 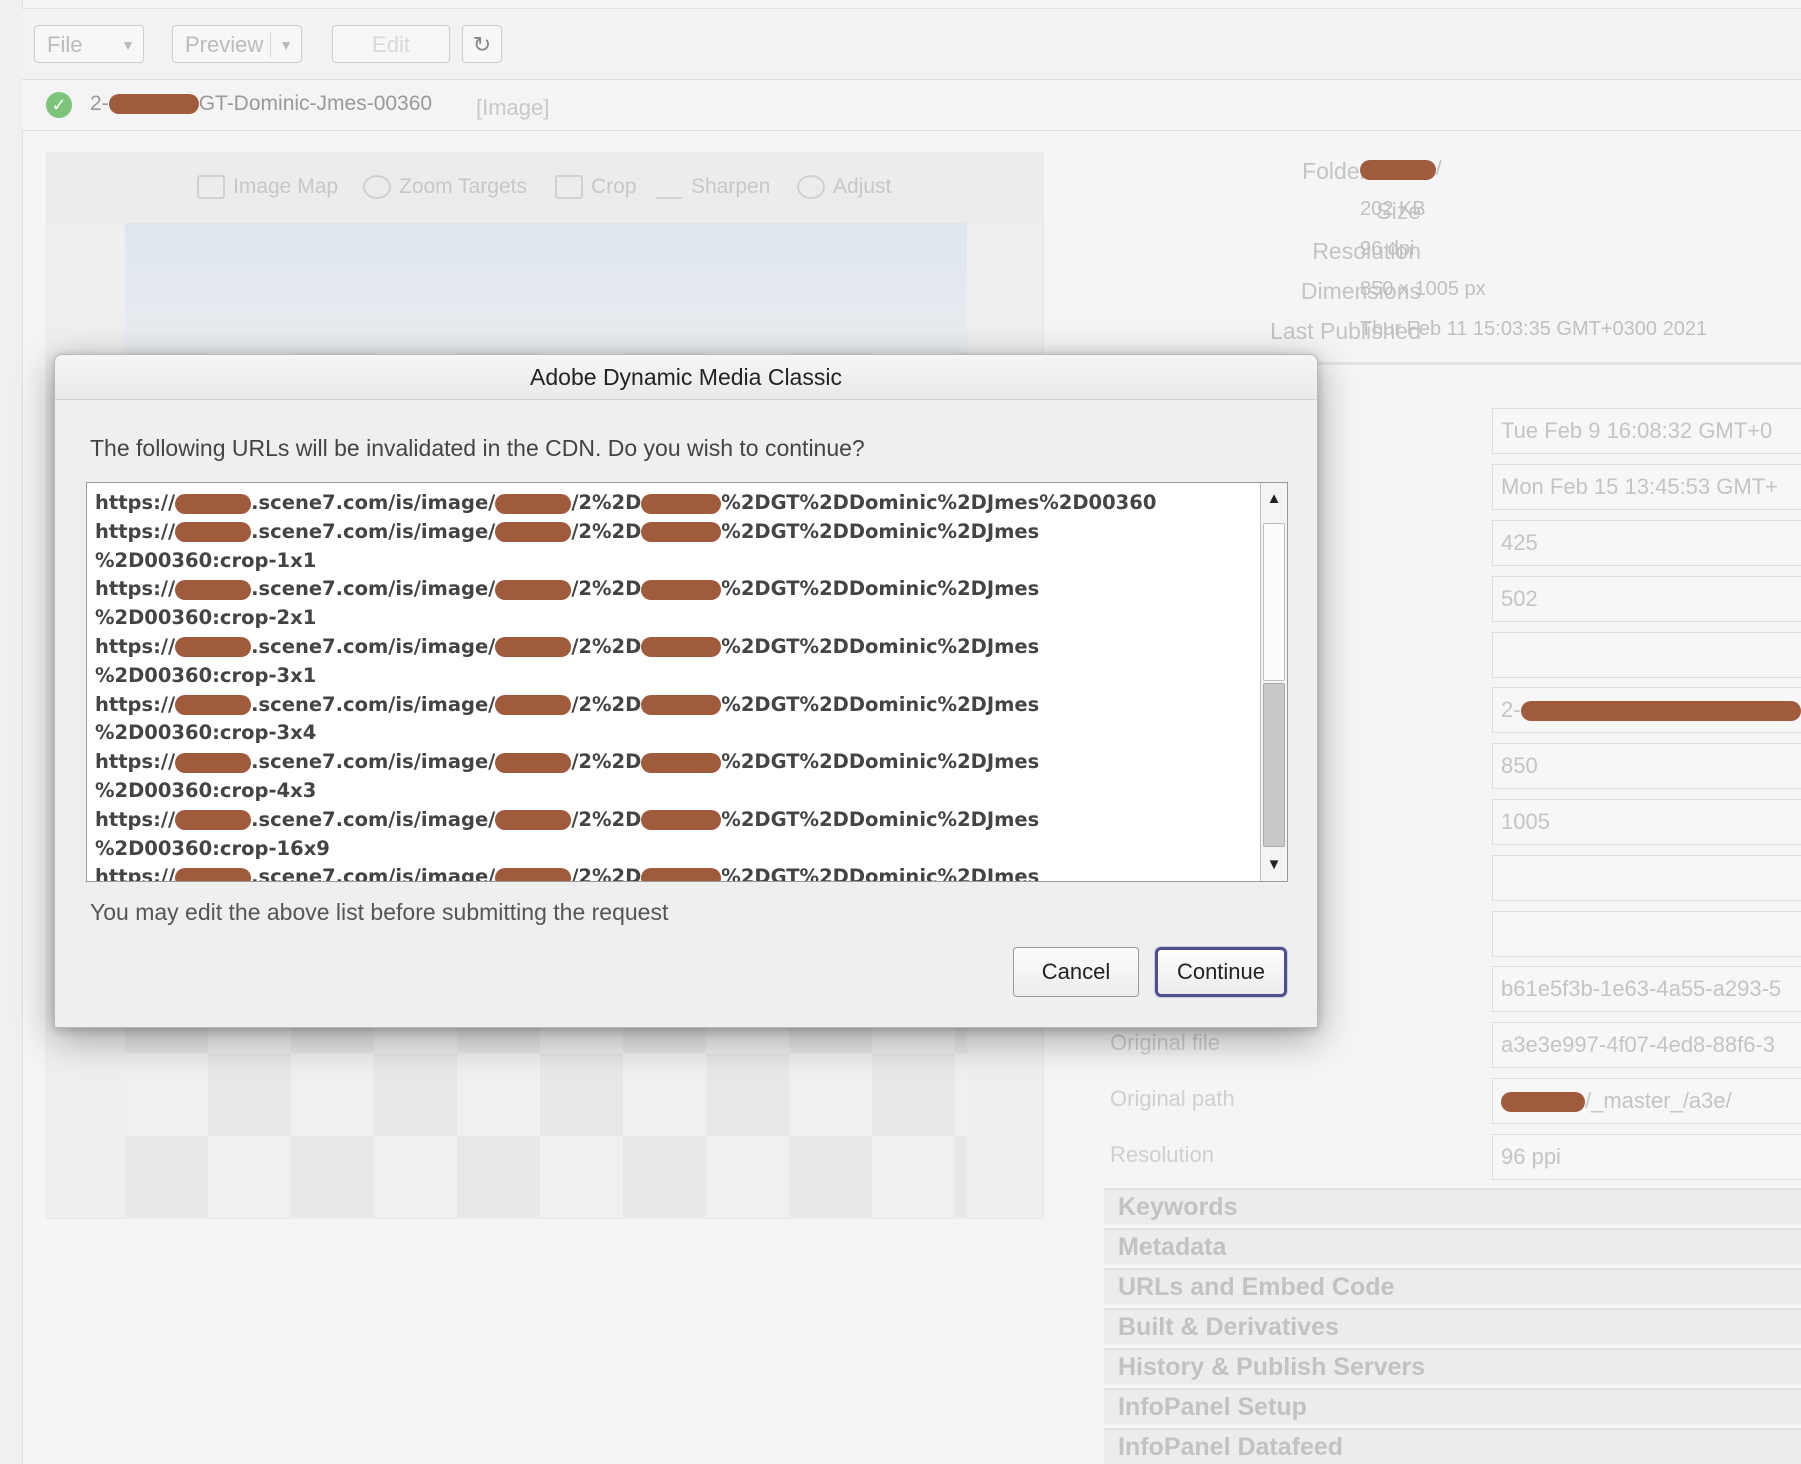 I want to click on scrollbar-track-upper, so click(x=1274, y=602).